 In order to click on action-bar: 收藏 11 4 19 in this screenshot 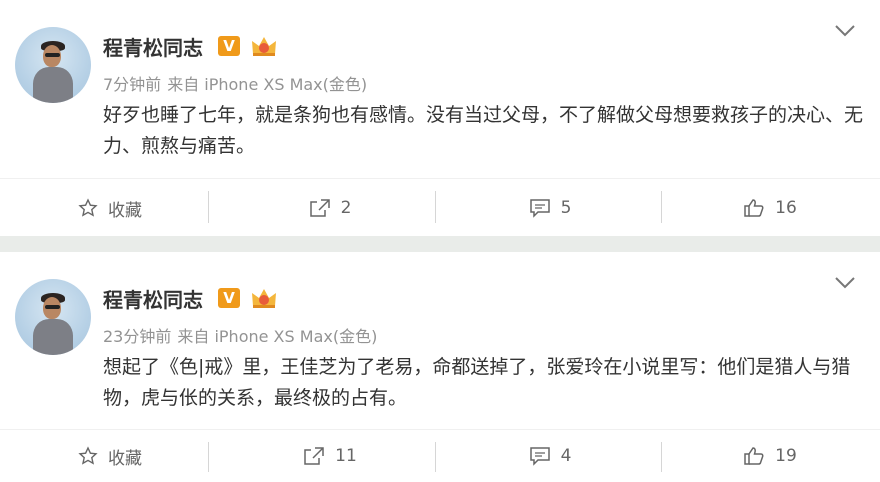, I will do `click(440, 455)`.